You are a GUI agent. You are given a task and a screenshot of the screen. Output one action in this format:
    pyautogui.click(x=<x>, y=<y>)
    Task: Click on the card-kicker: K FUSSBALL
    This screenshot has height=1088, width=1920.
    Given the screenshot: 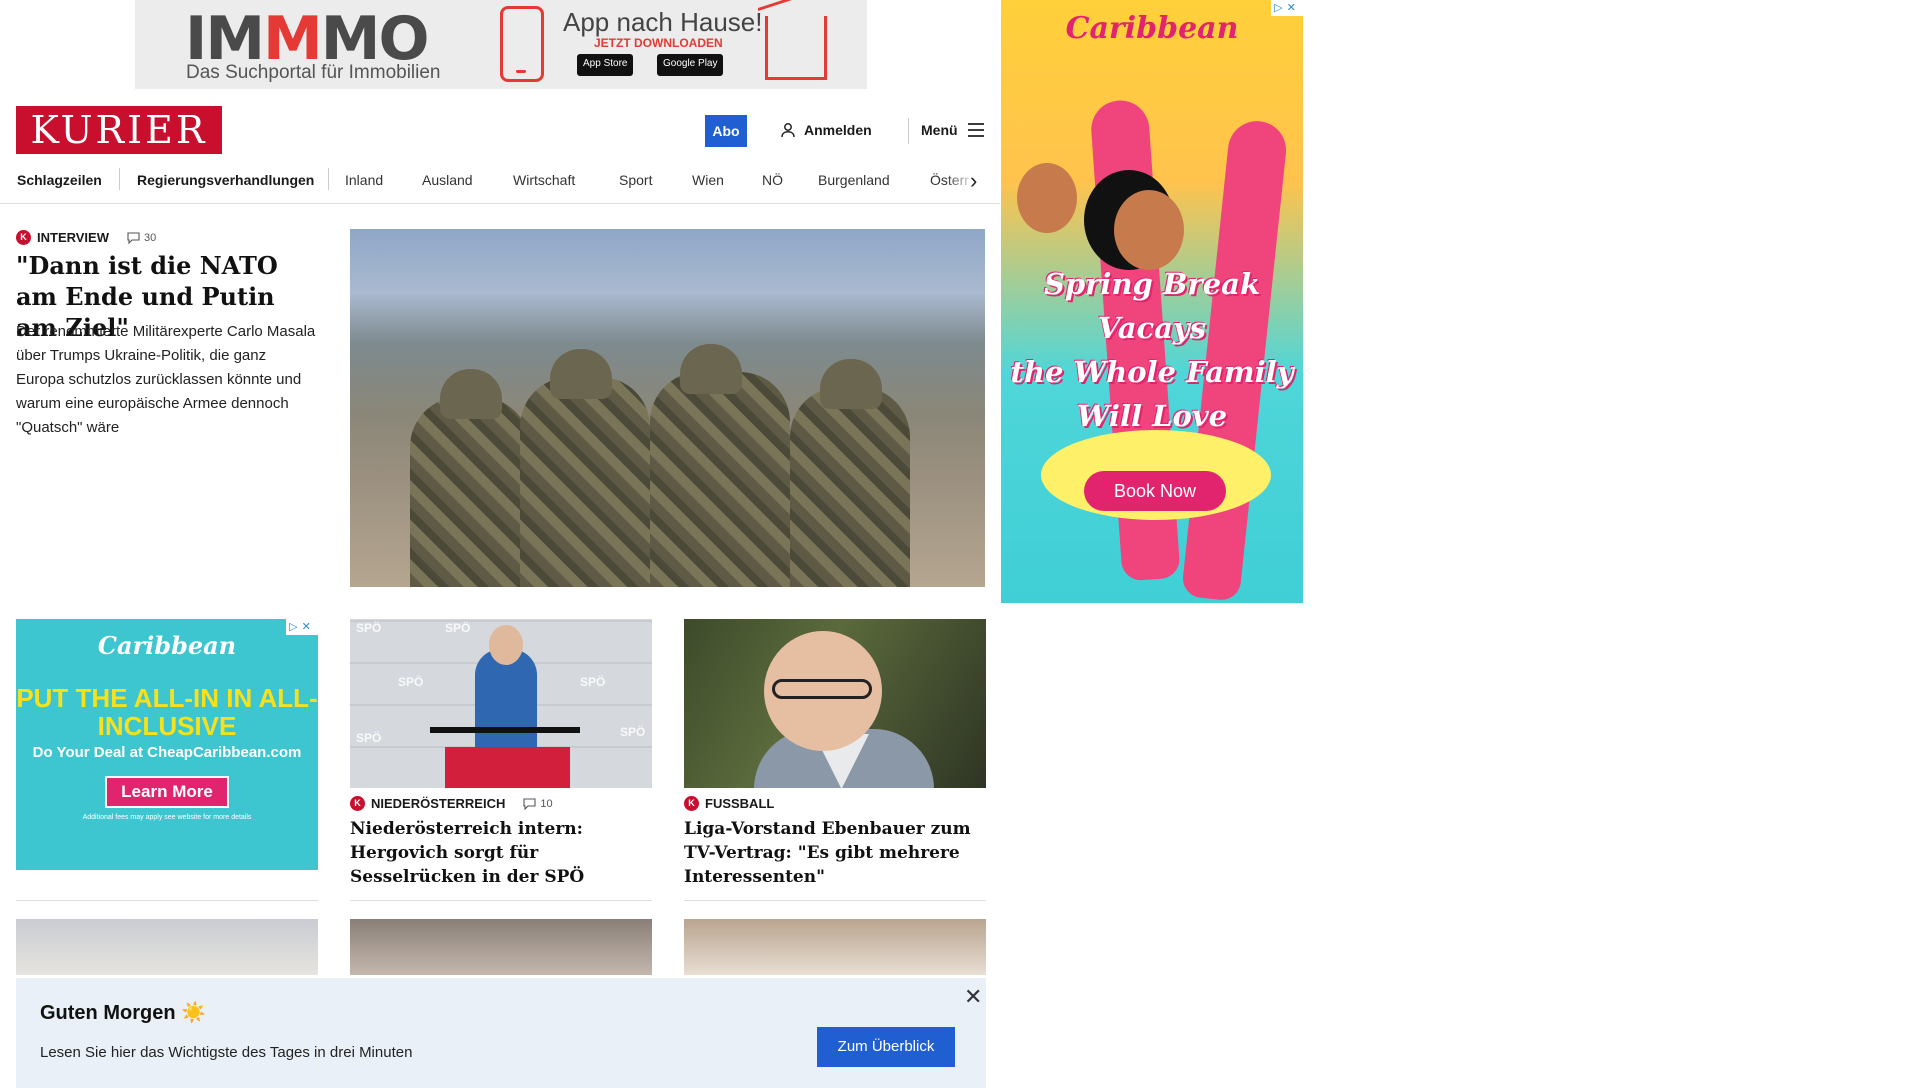 What is the action you would take?
    pyautogui.click(x=729, y=803)
    